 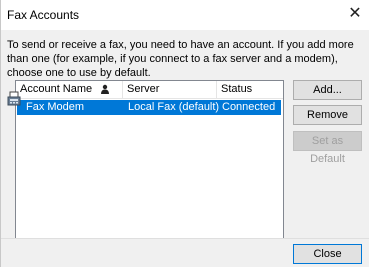 What do you see at coordinates (105, 89) in the screenshot?
I see `person-icon` at bounding box center [105, 89].